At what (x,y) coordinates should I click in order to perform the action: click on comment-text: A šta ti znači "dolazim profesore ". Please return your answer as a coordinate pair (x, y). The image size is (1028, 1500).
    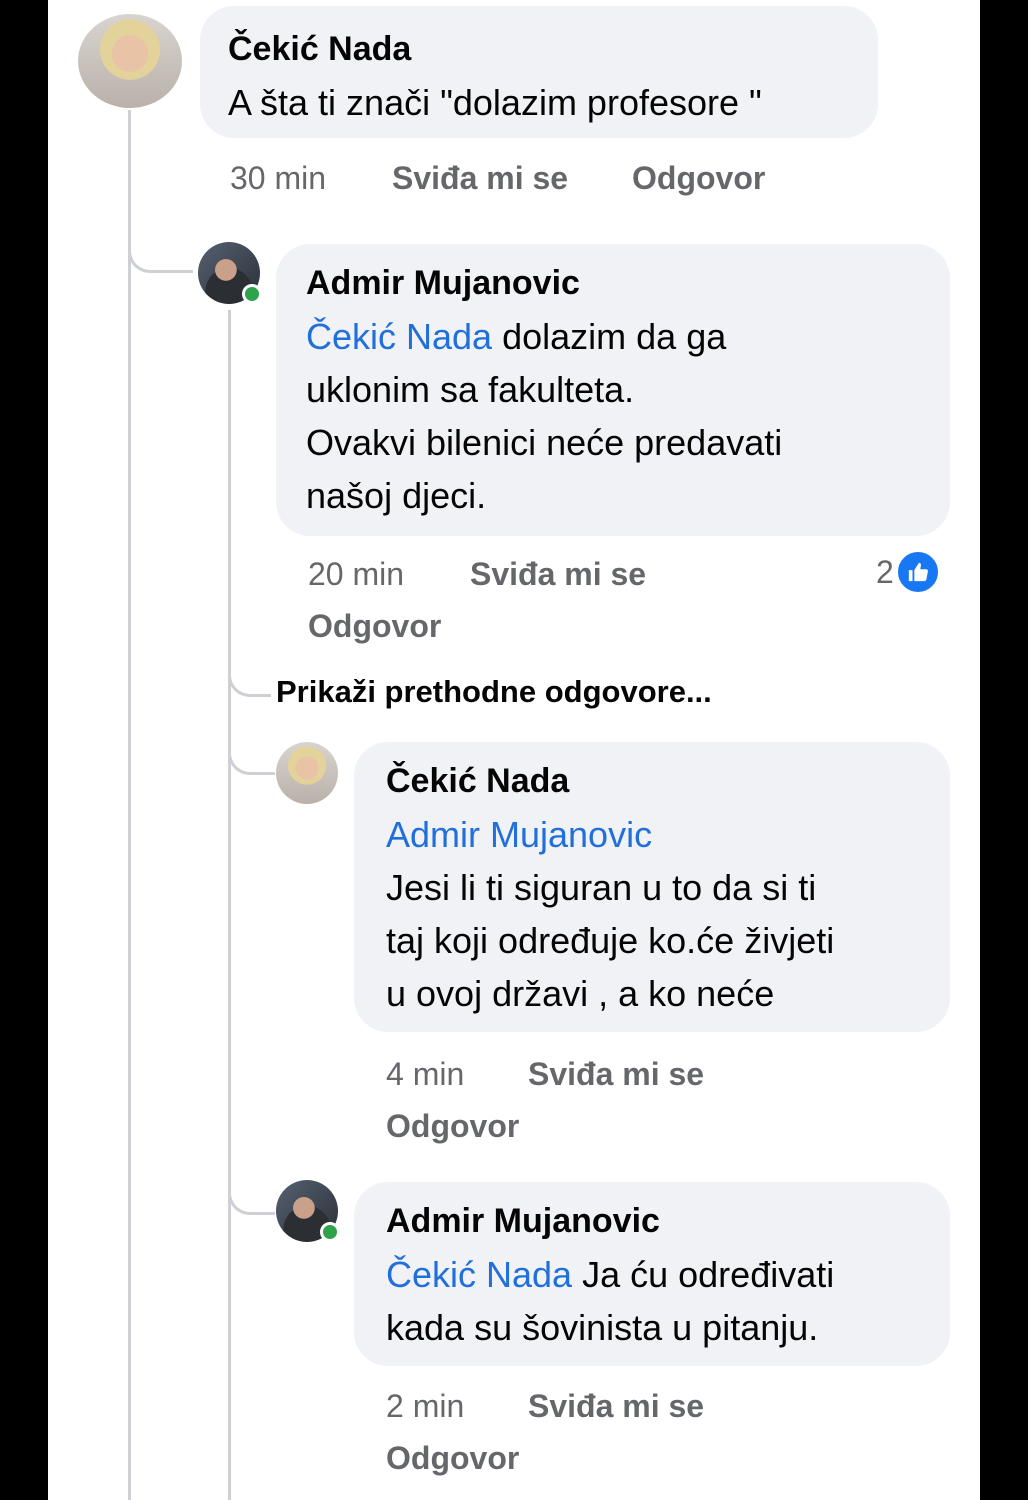
    Looking at the image, I should click on (495, 102).